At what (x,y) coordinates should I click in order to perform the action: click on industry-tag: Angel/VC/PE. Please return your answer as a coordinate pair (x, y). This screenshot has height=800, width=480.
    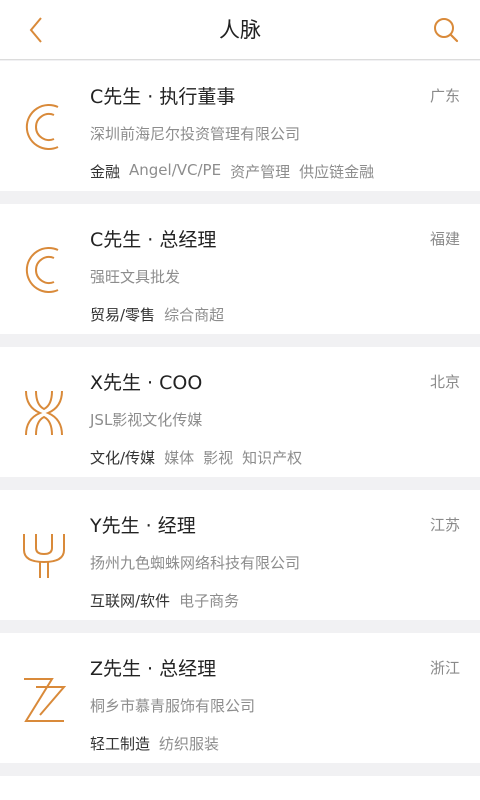
    Looking at the image, I should click on (175, 170).